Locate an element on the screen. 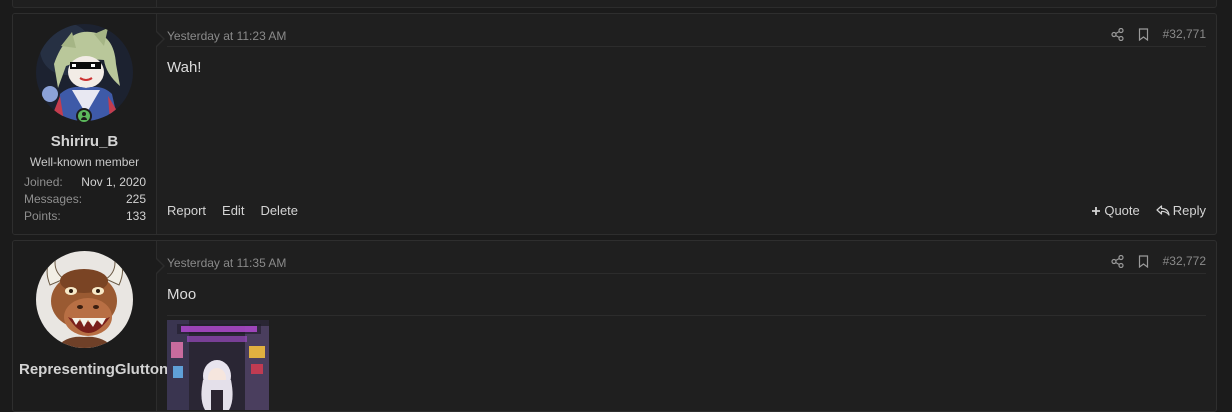 This screenshot has width=1232, height=412. post-actions: Report Edit Delete Quote Reply is located at coordinates (686, 211).